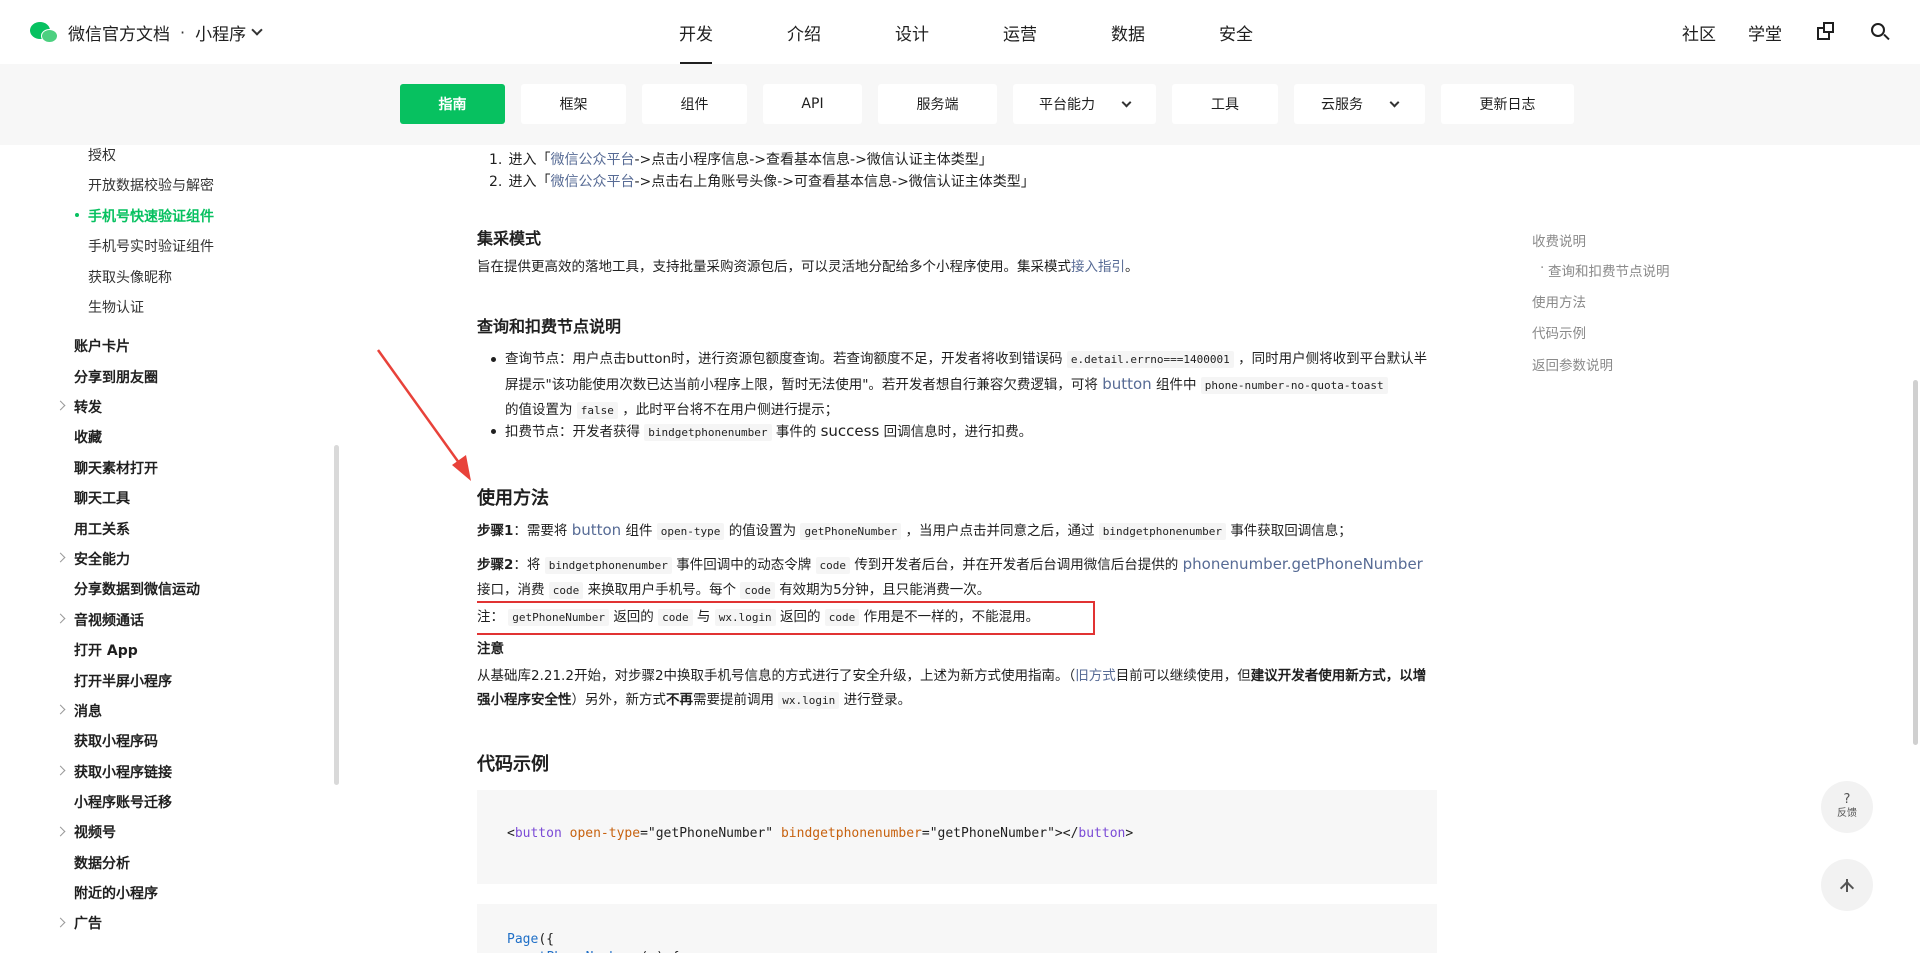  I want to click on brand: 微信官方文档 · 小程序, so click(146, 32).